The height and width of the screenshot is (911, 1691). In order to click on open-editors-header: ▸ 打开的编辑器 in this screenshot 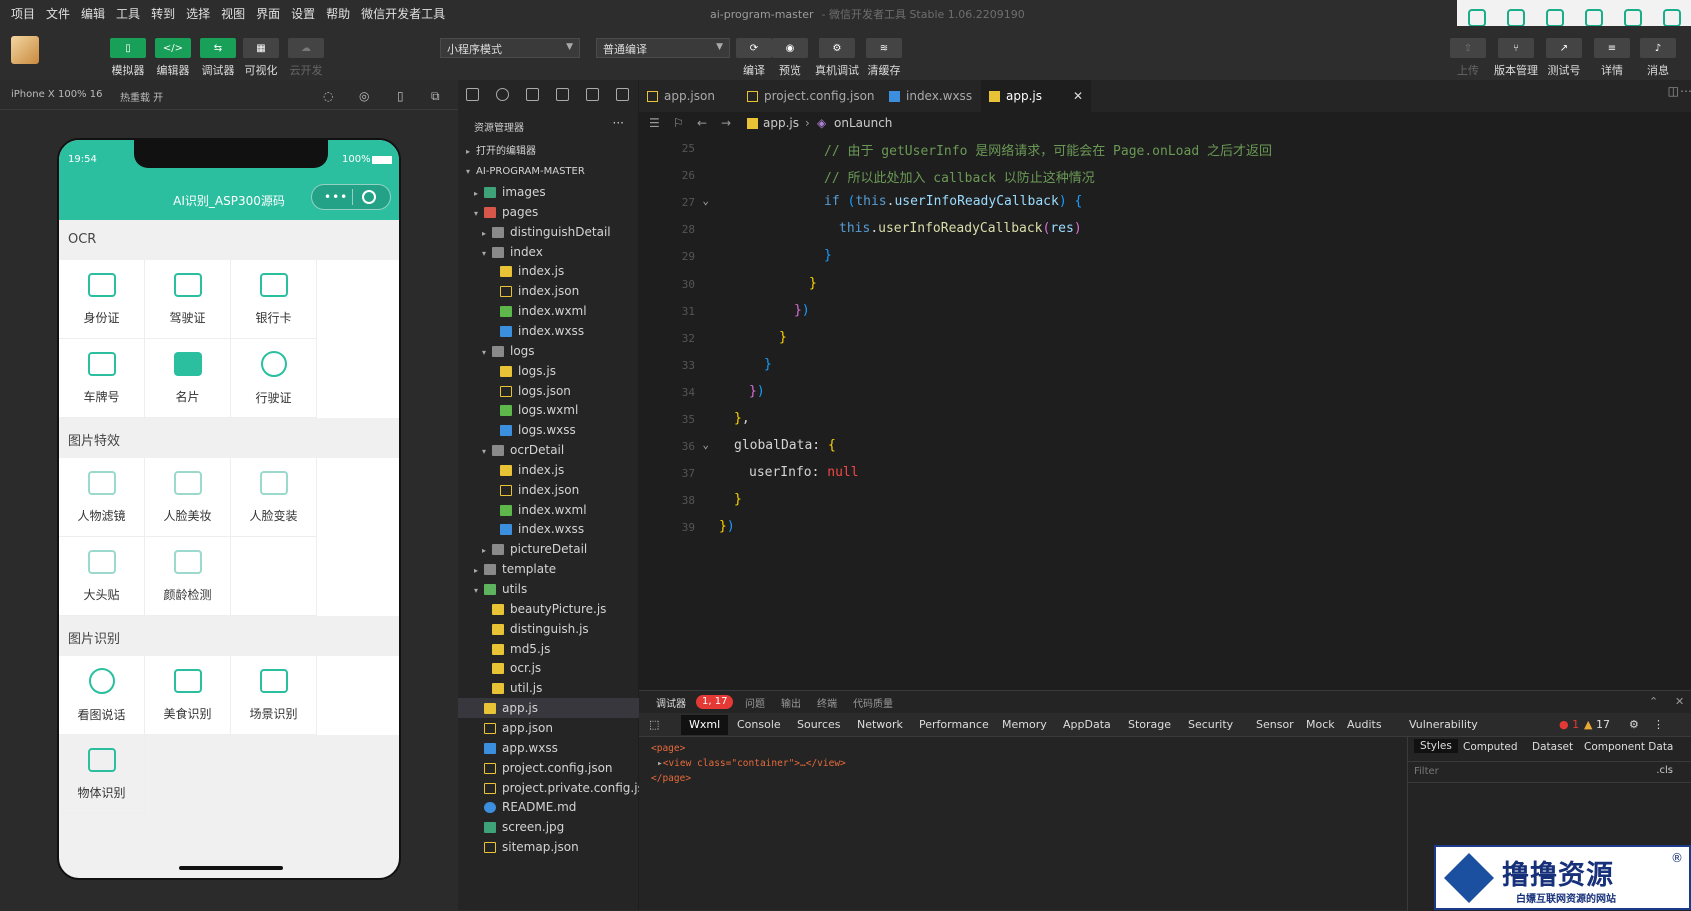, I will do `click(548, 152)`.